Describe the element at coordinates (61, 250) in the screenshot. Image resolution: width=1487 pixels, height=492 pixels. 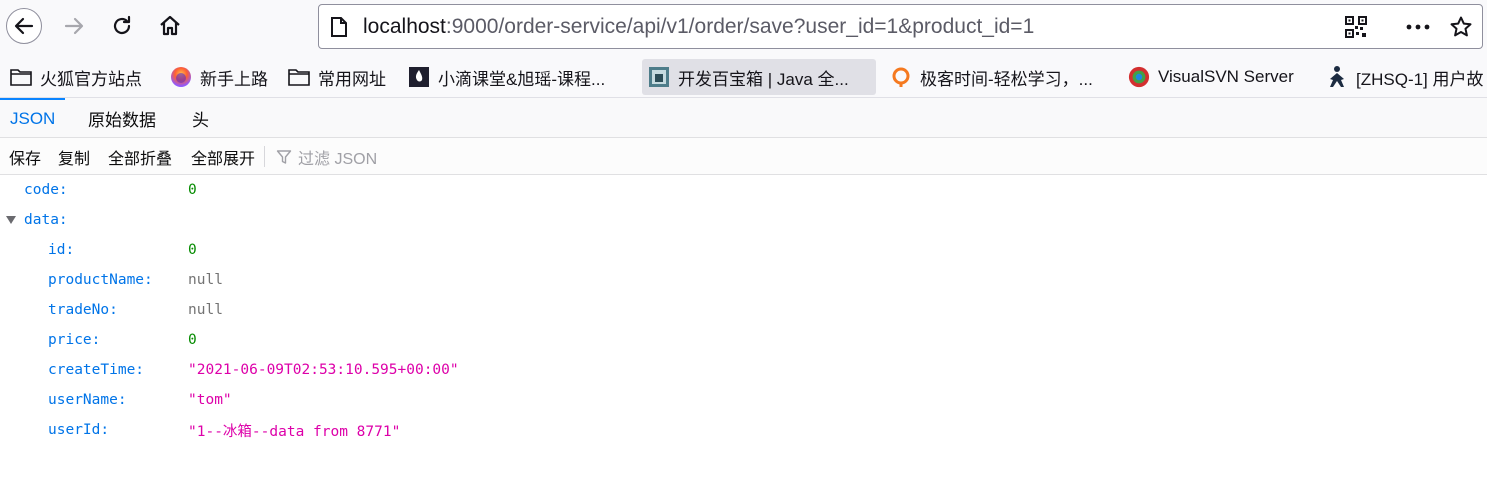
I see `json-key: id:` at that location.